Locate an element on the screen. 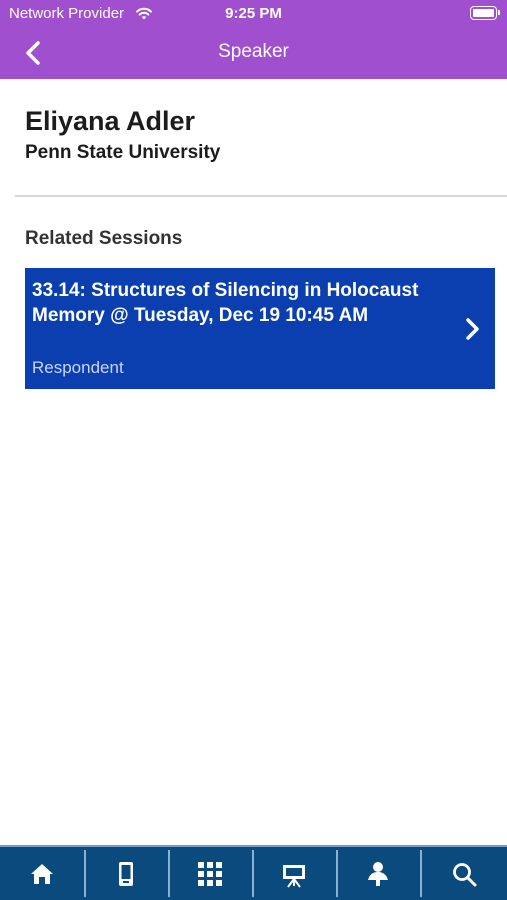 Image resolution: width=507 pixels, height=900 pixels. presentation-easel-icon is located at coordinates (294, 876).